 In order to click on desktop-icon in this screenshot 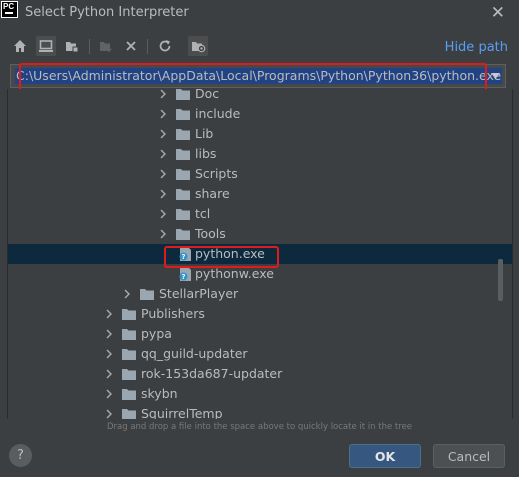, I will do `click(46, 46)`.